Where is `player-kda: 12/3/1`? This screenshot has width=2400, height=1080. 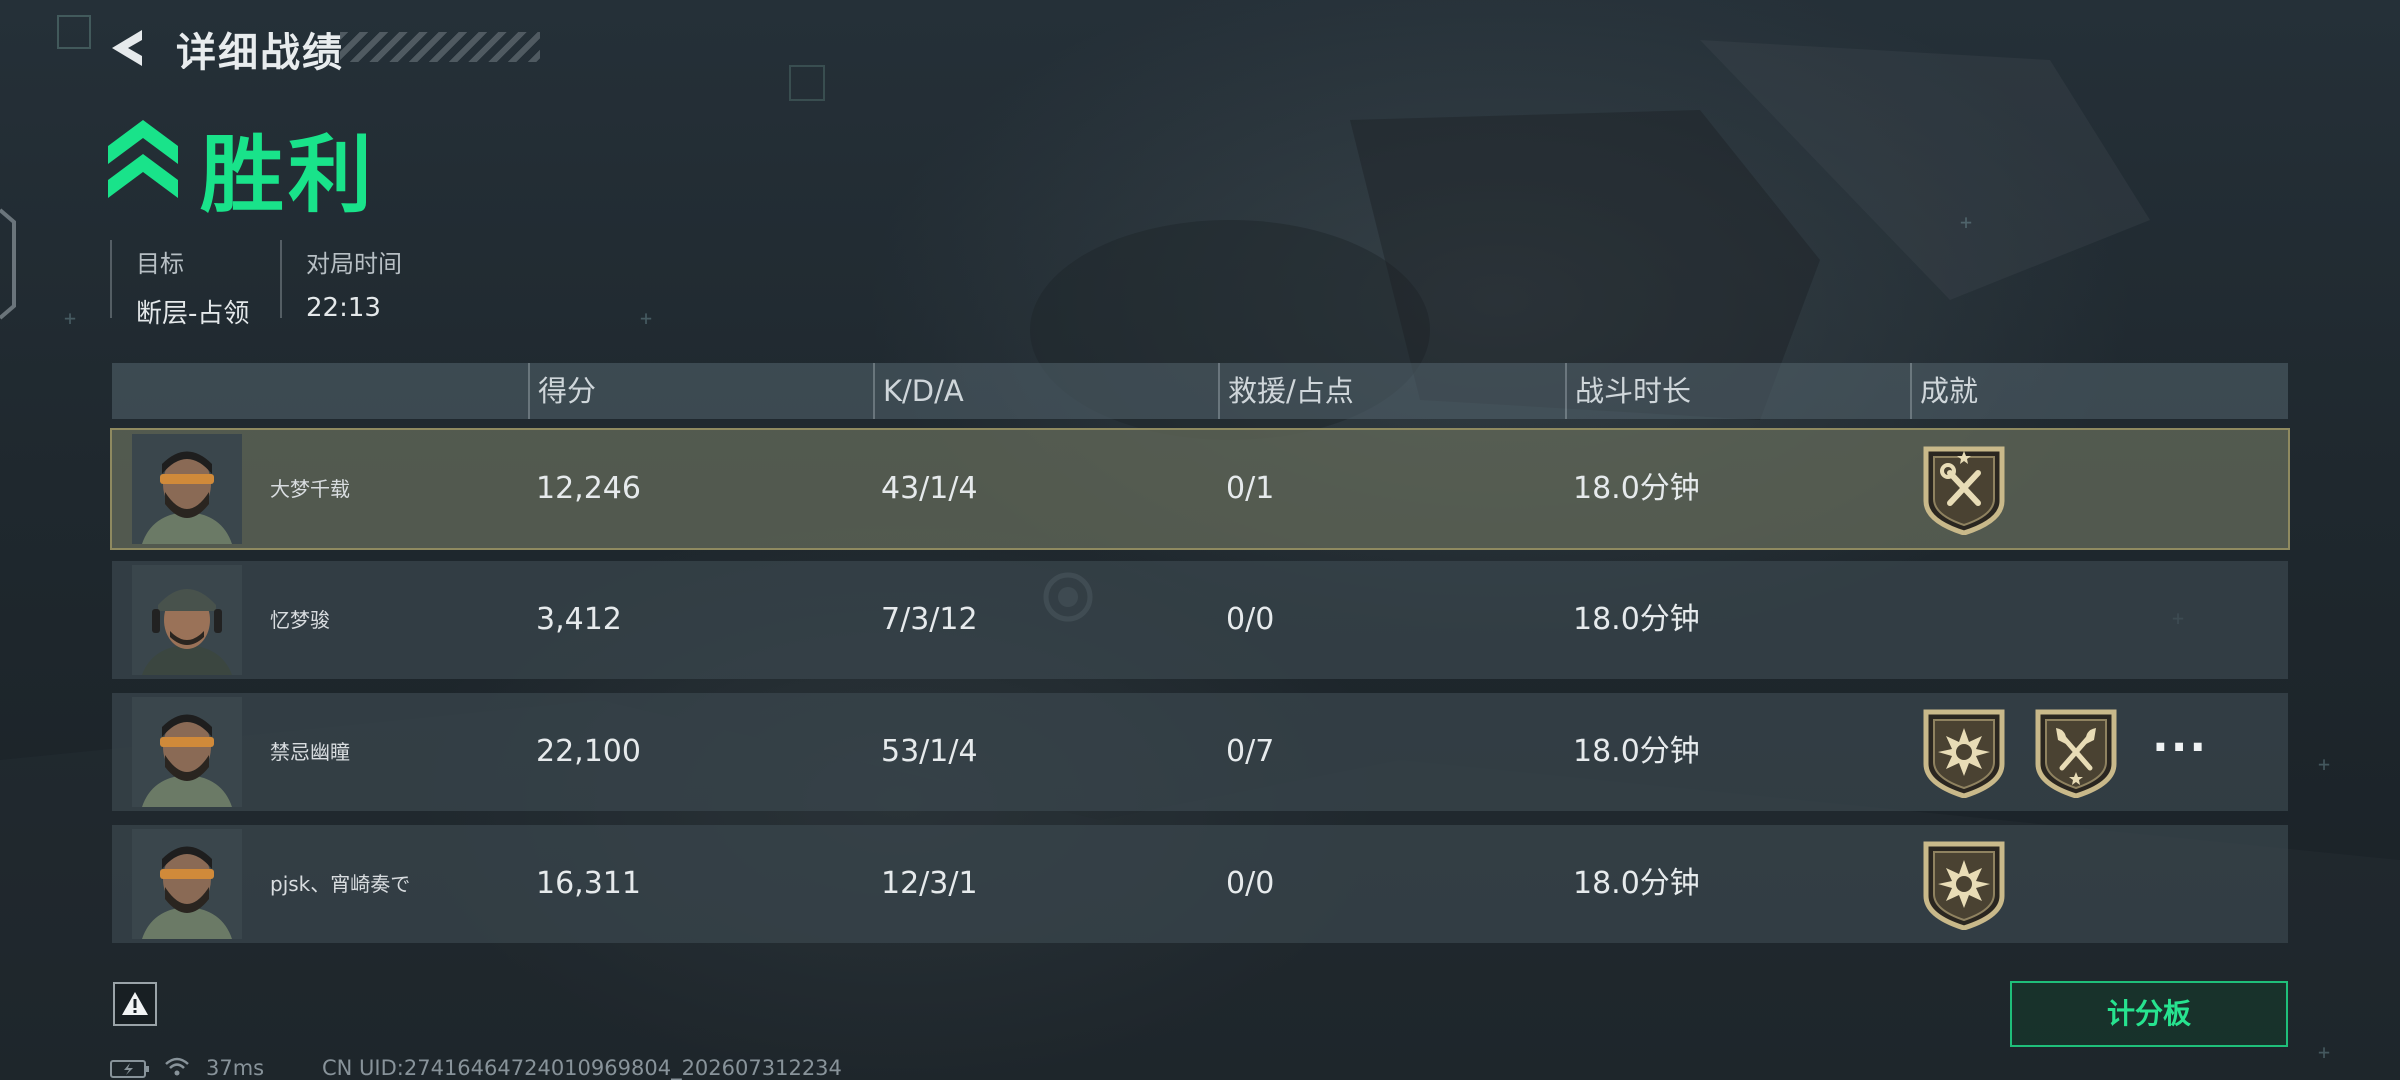 player-kda: 12/3/1 is located at coordinates (929, 883).